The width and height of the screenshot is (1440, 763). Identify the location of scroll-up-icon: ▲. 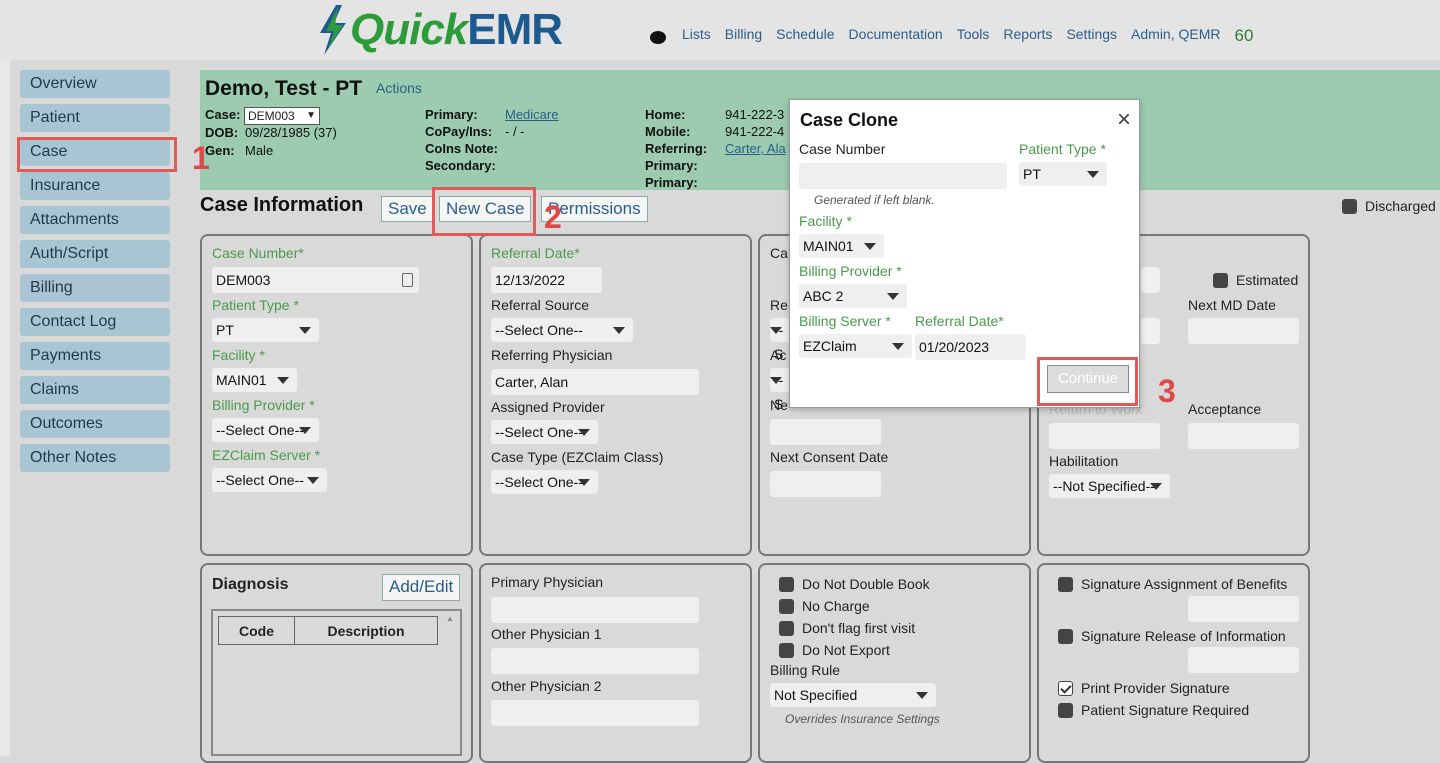
(450, 618).